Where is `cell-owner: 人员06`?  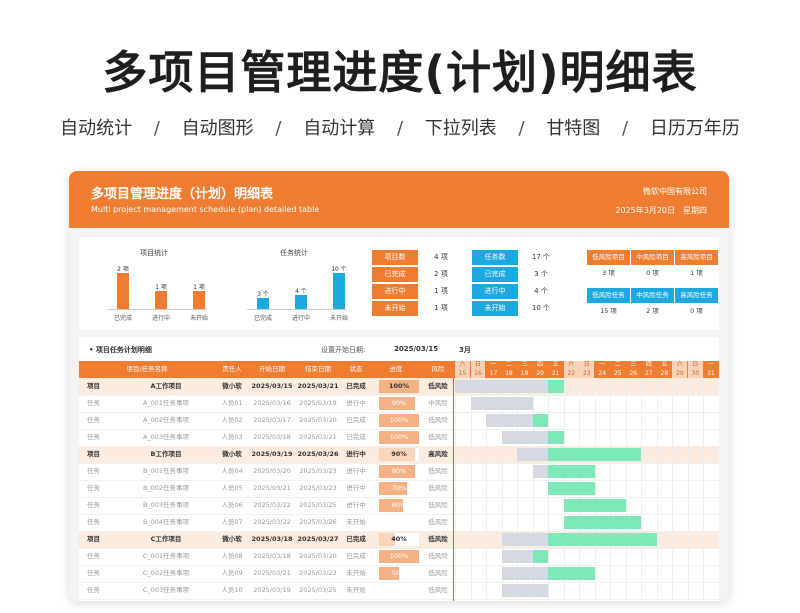 cell-owner: 人员06 is located at coordinates (232, 505).